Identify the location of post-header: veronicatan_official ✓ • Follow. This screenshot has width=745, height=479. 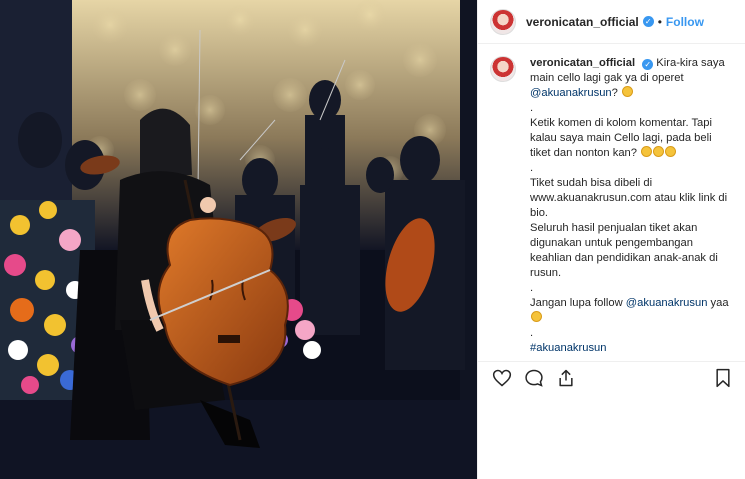
(611, 22).